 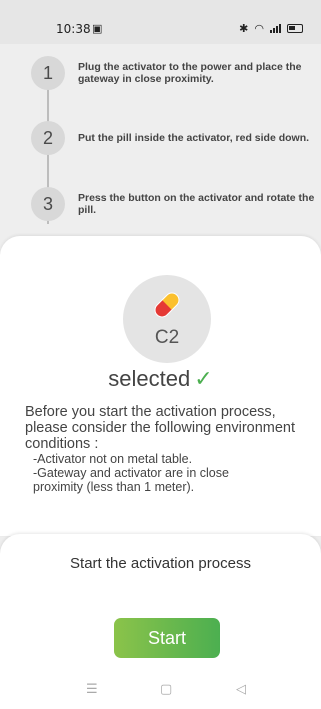 I want to click on selected-status: selected ✓, so click(x=160, y=379).